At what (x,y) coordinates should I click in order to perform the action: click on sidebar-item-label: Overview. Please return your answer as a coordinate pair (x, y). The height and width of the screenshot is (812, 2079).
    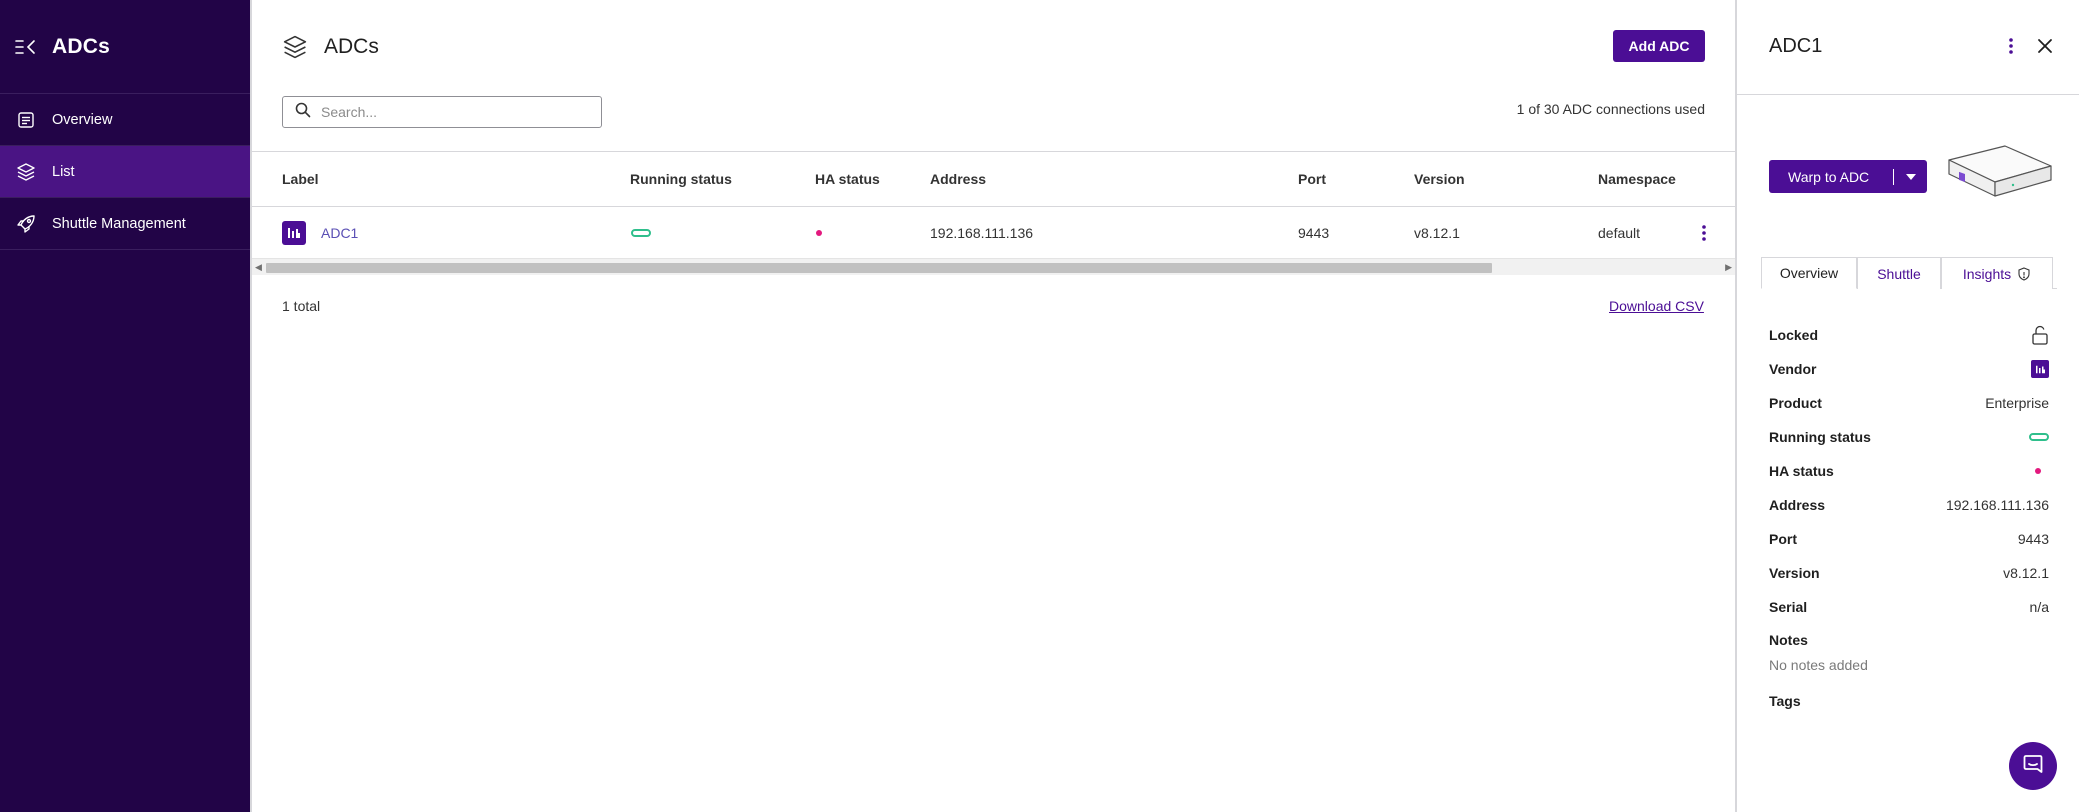
    Looking at the image, I should click on (82, 119).